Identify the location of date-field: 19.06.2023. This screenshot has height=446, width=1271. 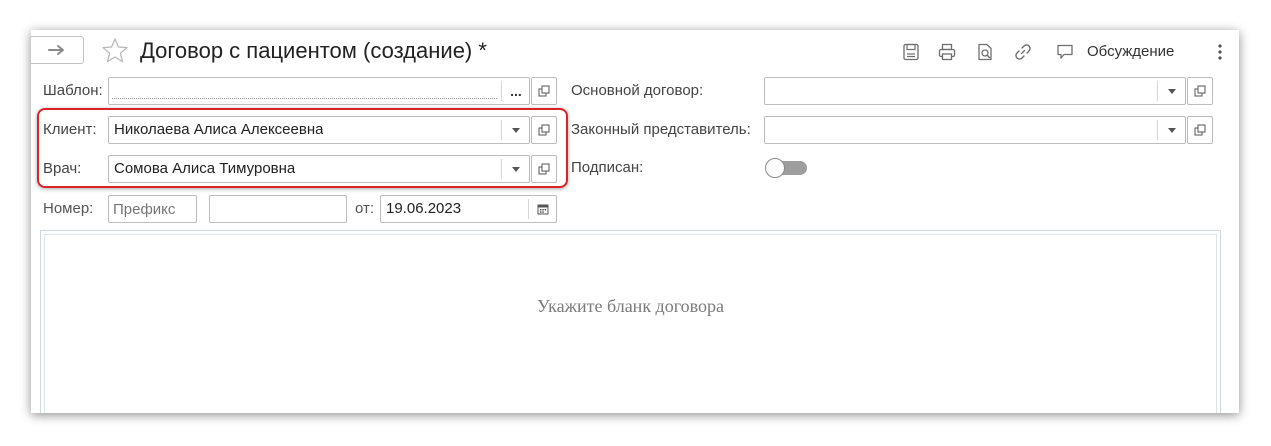
(468, 209).